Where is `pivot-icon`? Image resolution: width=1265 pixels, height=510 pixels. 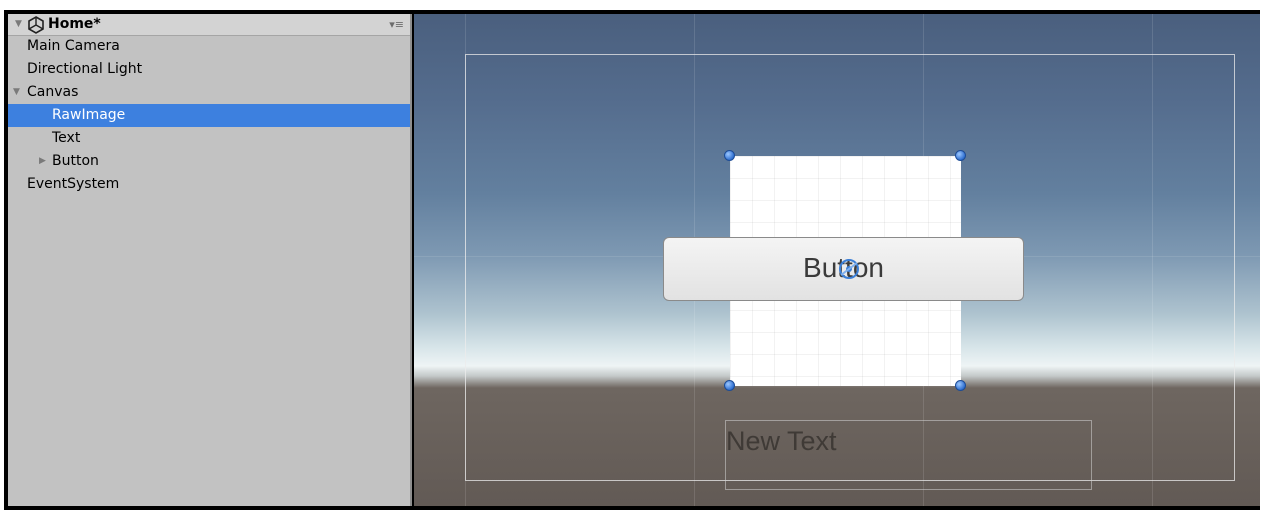 pivot-icon is located at coordinates (849, 269).